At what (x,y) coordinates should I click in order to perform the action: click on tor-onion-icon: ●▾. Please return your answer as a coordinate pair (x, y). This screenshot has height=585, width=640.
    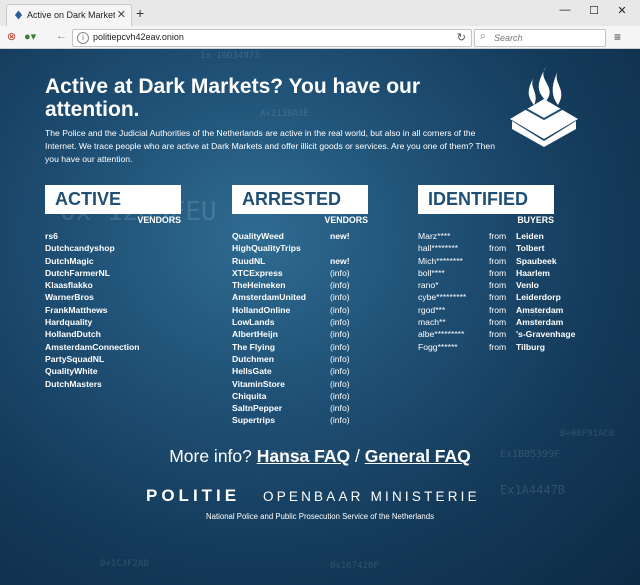
    Looking at the image, I should click on (30, 36).